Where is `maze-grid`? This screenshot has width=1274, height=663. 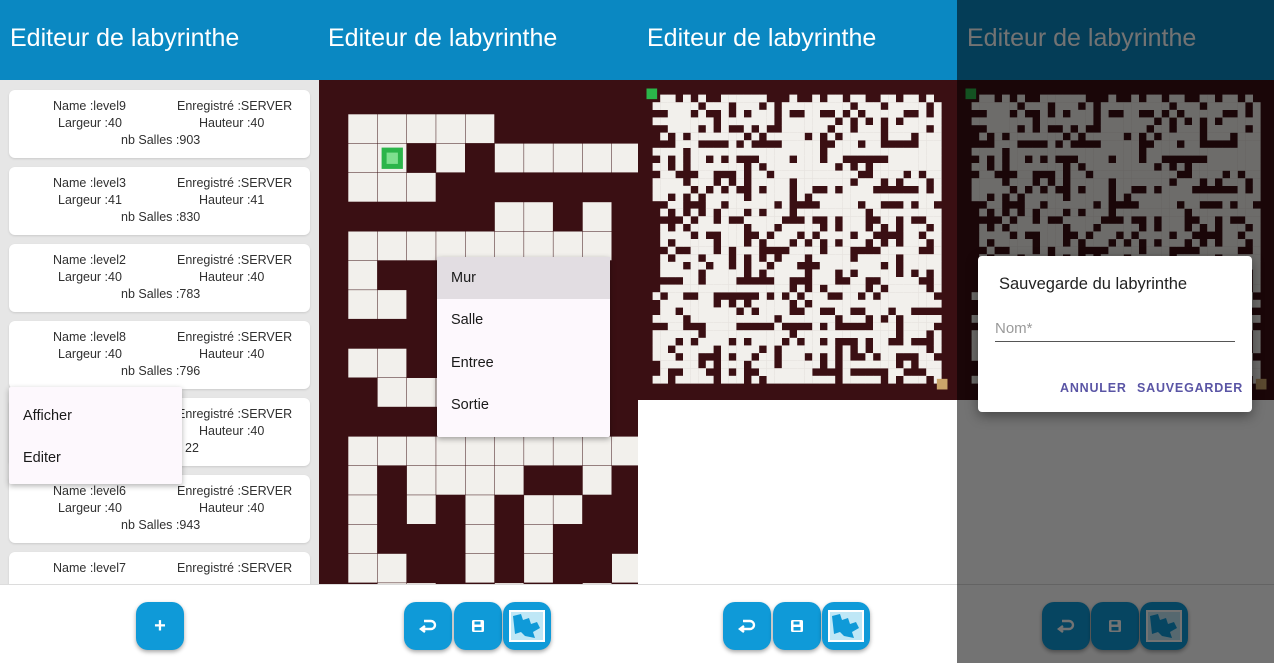 maze-grid is located at coordinates (797, 240).